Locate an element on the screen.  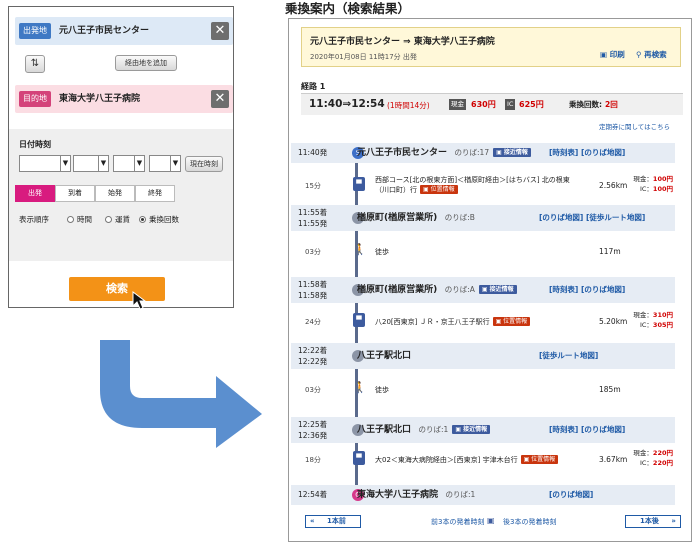
leg-distance: 117m is located at coordinates (610, 251).